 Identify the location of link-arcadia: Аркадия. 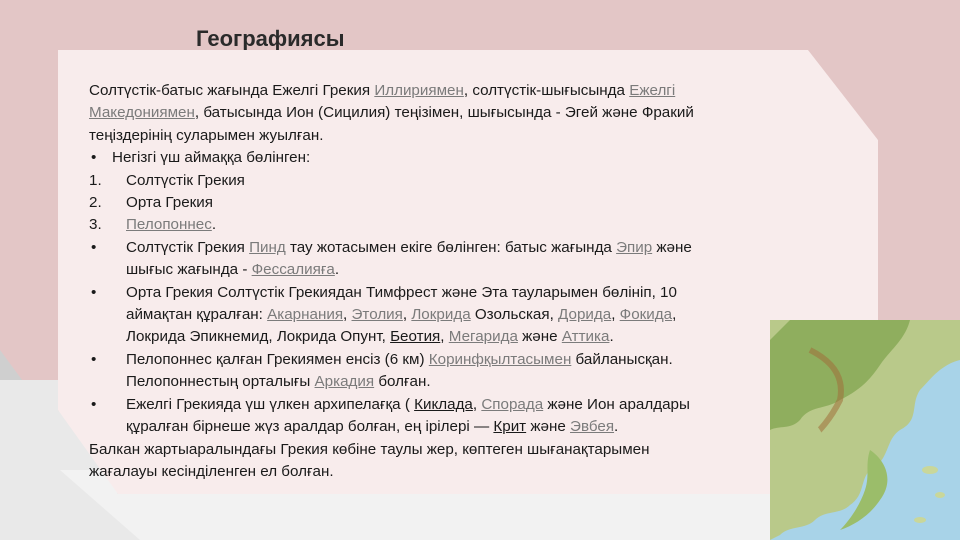
(345, 381).